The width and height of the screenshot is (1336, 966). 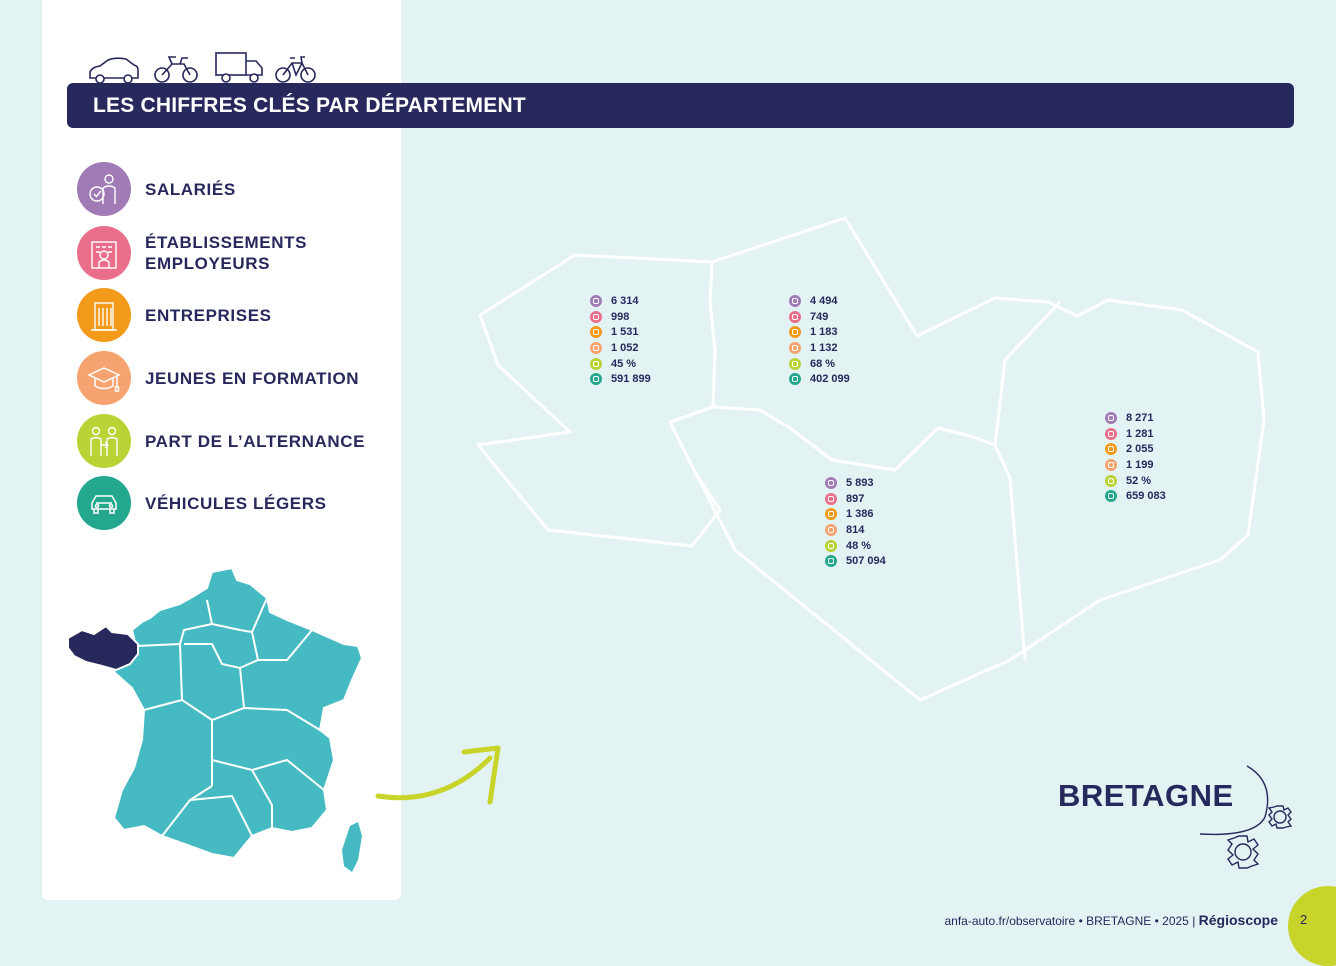 What do you see at coordinates (855, 561) in the screenshot?
I see `stat-vehicules: 507 094` at bounding box center [855, 561].